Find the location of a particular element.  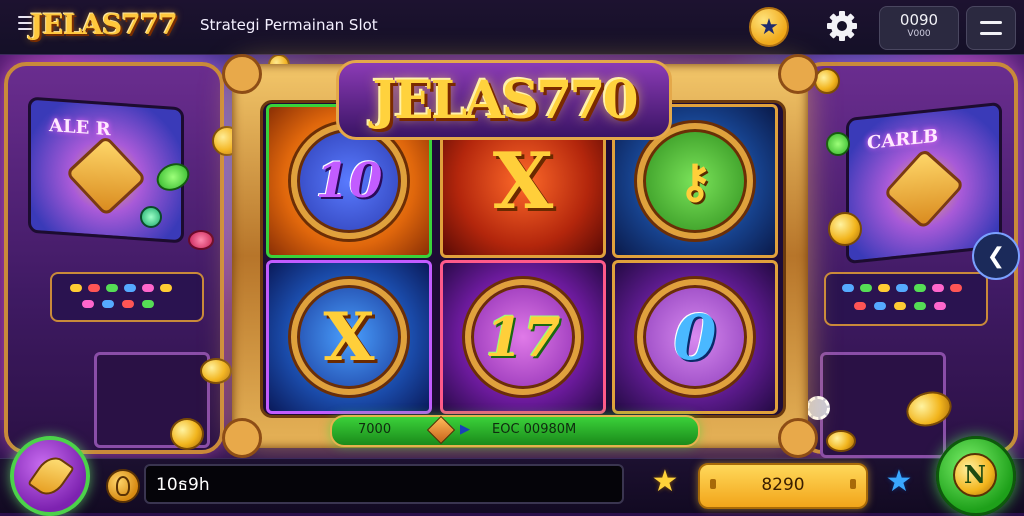

reel-tile: 0 is located at coordinates (695, 337).